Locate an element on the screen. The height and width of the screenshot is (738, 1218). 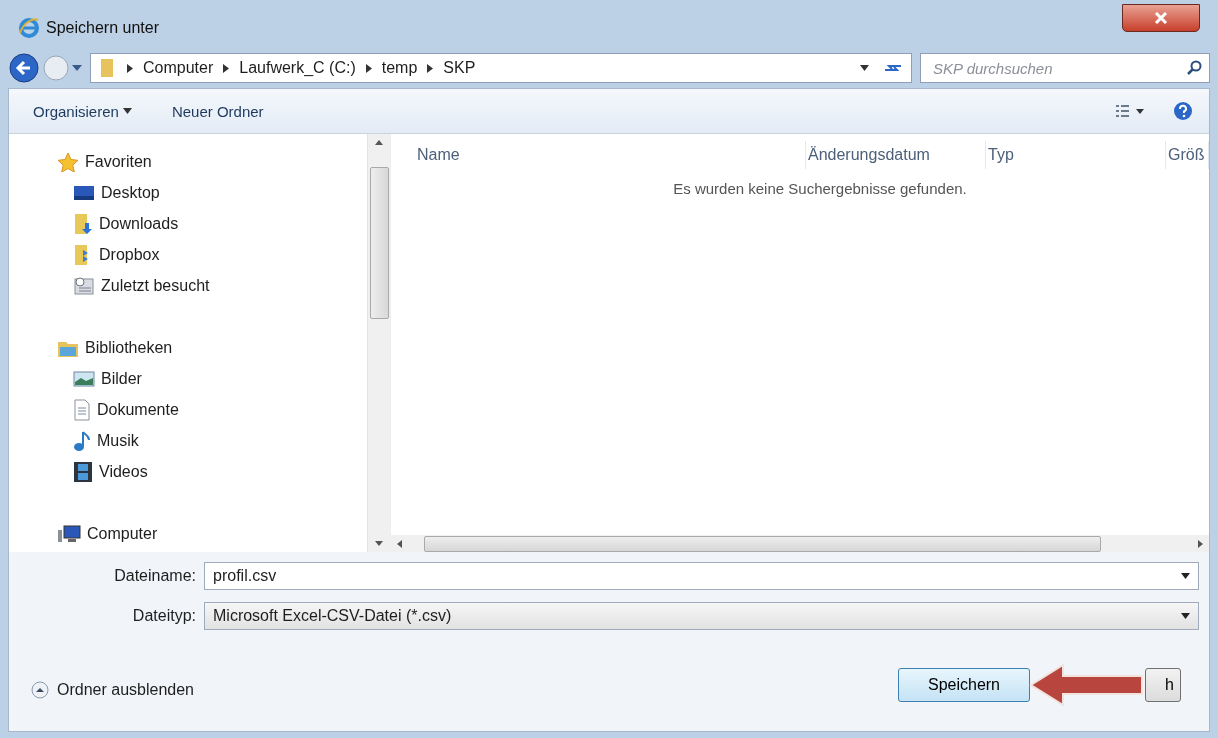
window-title: Speichern unter is located at coordinates (102, 28).